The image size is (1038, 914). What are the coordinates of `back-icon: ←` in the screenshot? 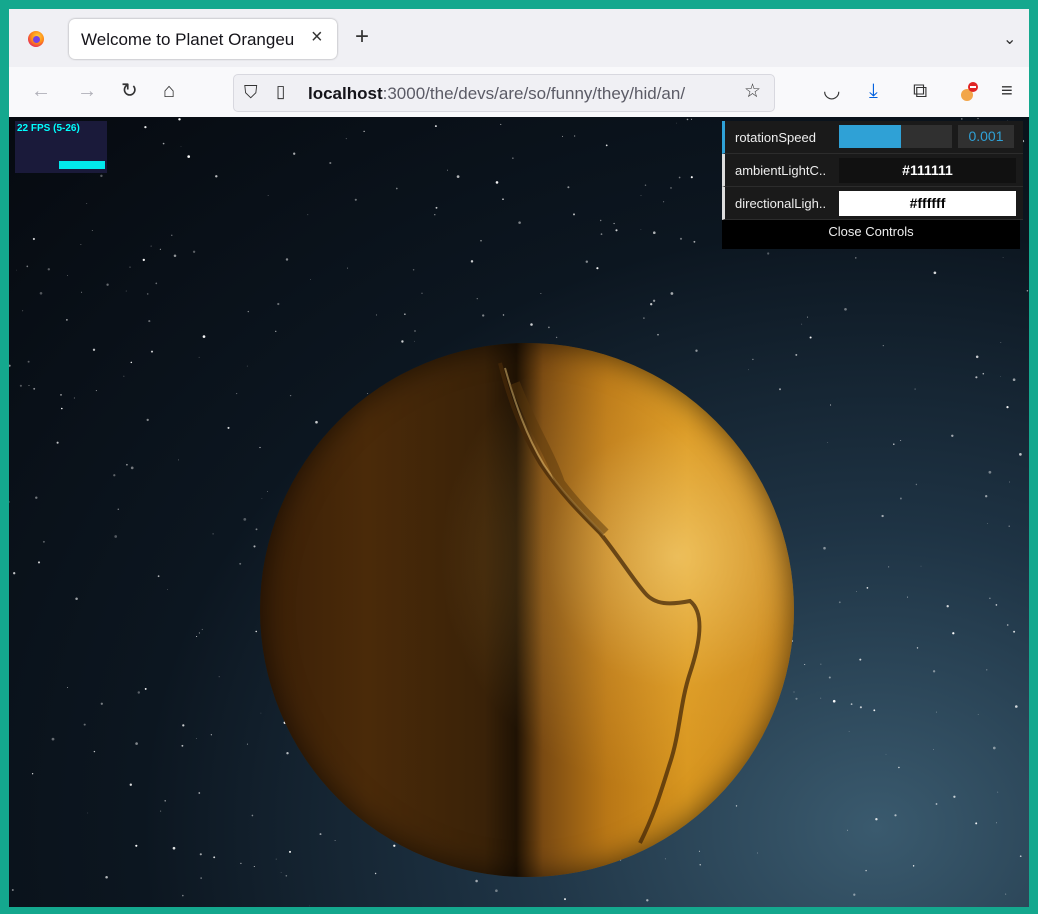 It's located at (41, 91).